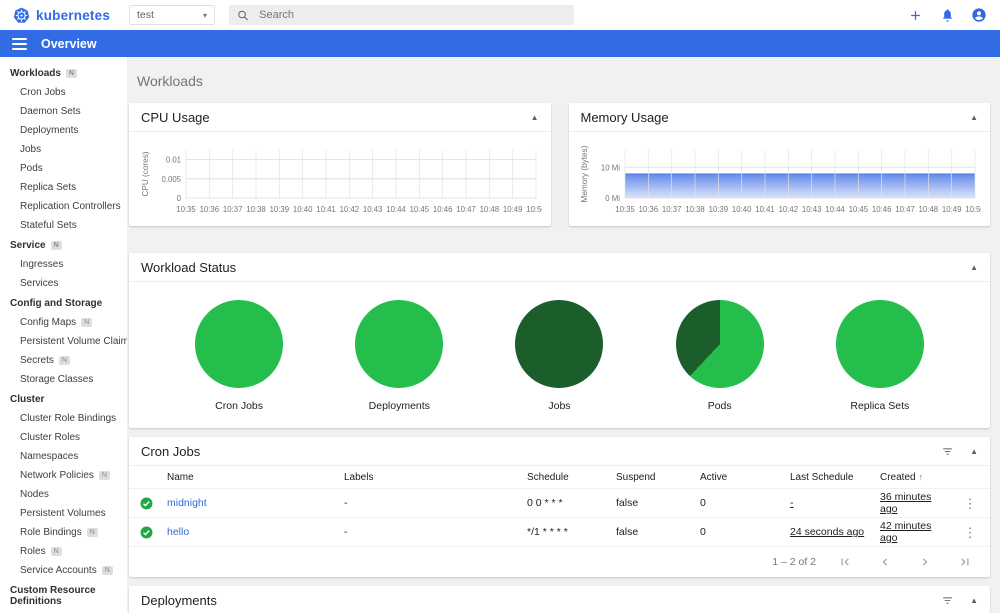  What do you see at coordinates (610, 167) in the screenshot?
I see `svg-text: 10 Mi` at bounding box center [610, 167].